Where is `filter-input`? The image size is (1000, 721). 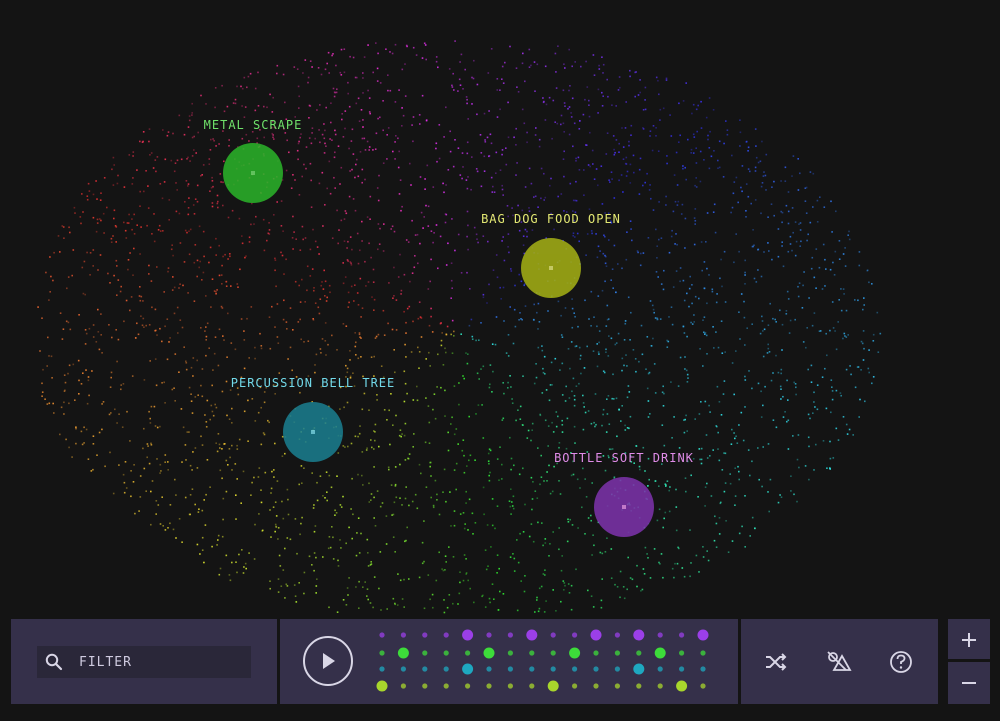
filter-input is located at coordinates (159, 662).